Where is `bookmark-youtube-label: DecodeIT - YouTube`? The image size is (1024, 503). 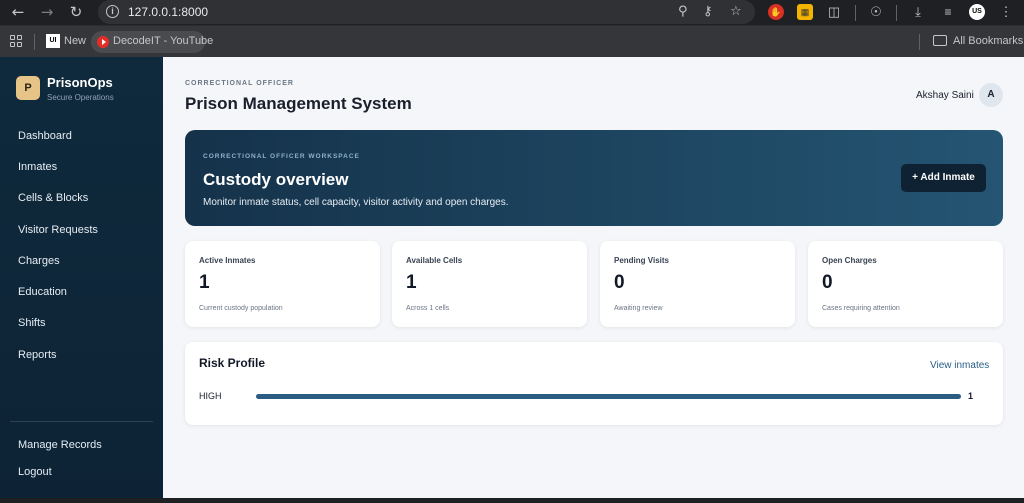
bookmark-youtube-label: DecodeIT - YouTube is located at coordinates (163, 41).